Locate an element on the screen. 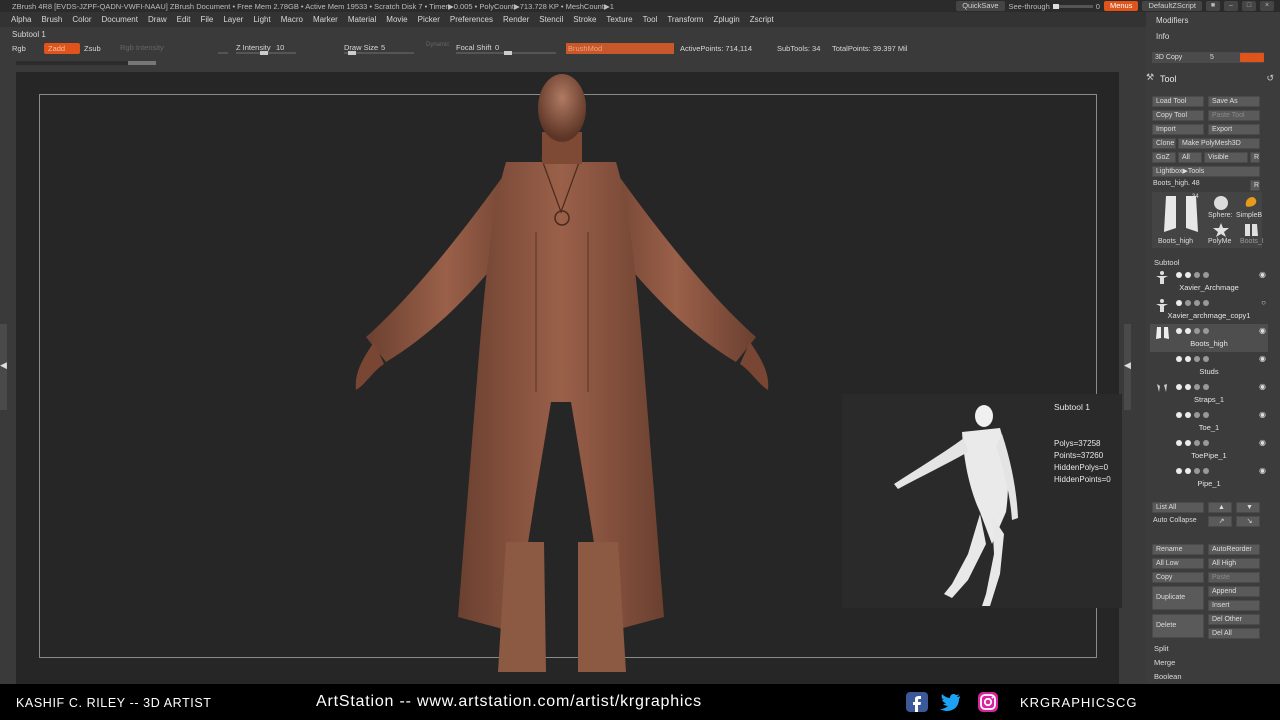  3d-copy-slider: 3D Copy 5 is located at coordinates (1208, 57).